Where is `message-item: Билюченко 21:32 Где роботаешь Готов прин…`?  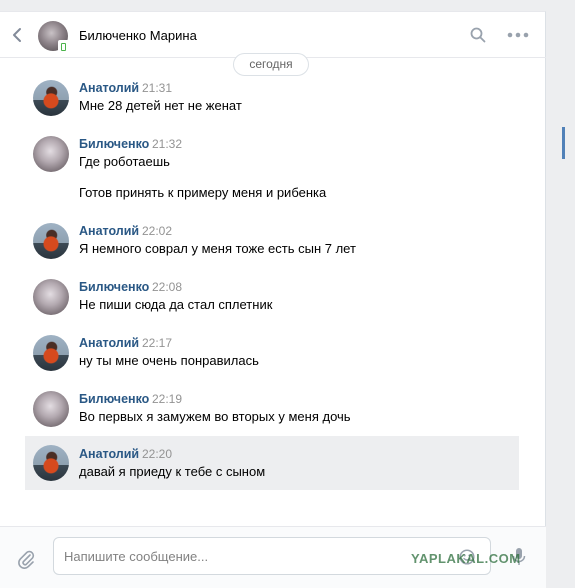
message-item: Билюченко 21:32 Где роботаешь Готов прин… is located at coordinates (272, 169).